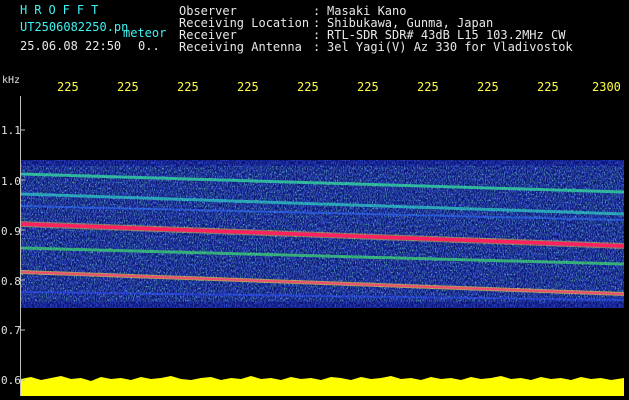 The image size is (629, 400). What do you see at coordinates (11, 281) in the screenshot?
I see `y-tick-label: 0.8` at bounding box center [11, 281].